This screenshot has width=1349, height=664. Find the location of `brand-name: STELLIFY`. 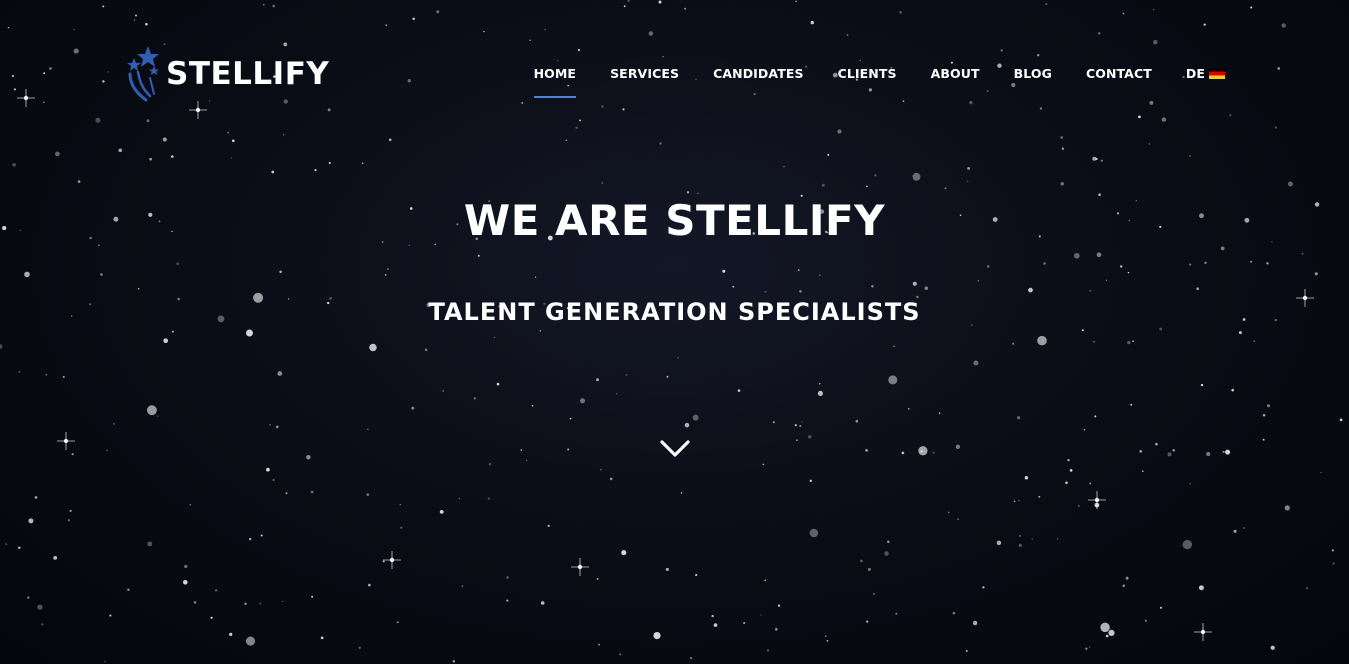

brand-name: STELLIFY is located at coordinates (248, 73).